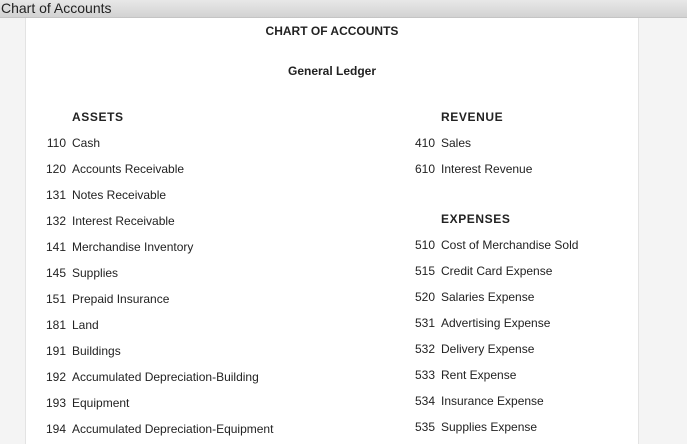  What do you see at coordinates (424, 297) in the screenshot?
I see `account-number: 520` at bounding box center [424, 297].